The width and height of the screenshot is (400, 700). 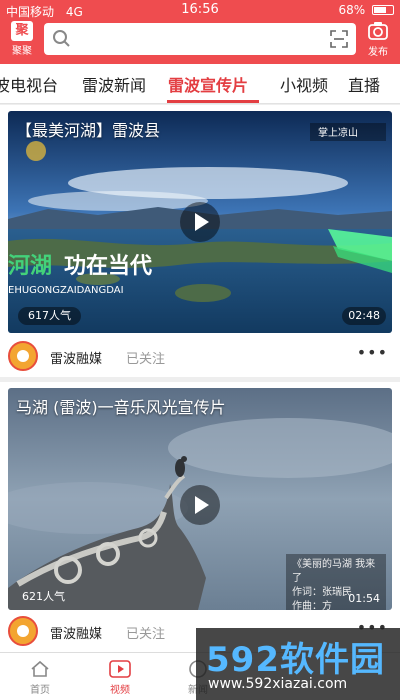 I want to click on publish-button: 发布, so click(x=378, y=40).